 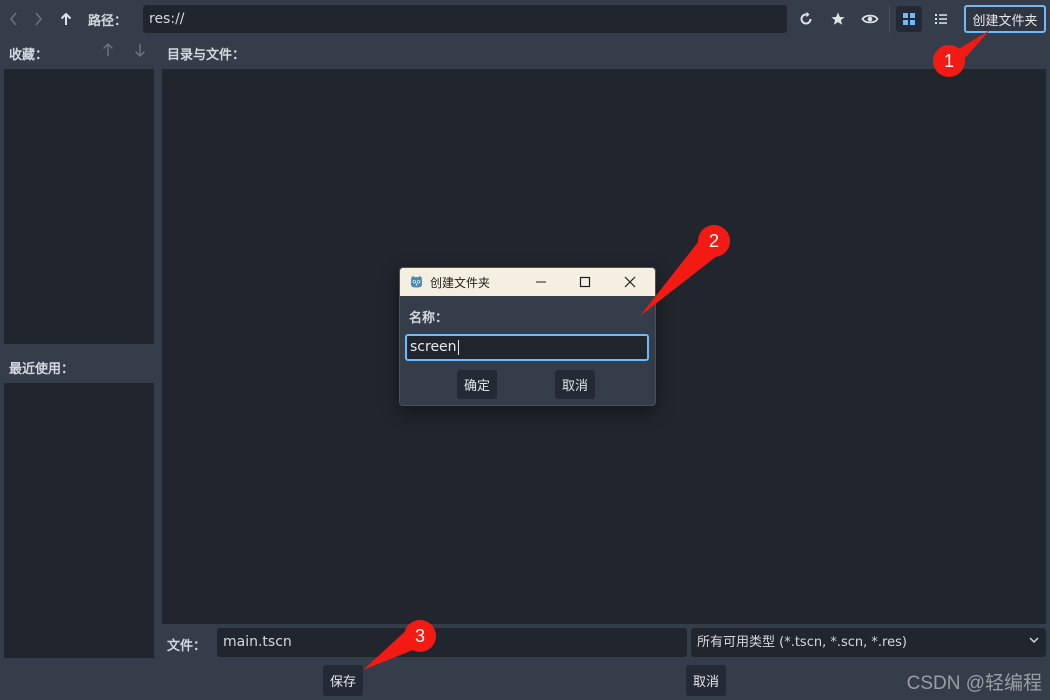 I want to click on annotation-badge-3: 3, so click(x=420, y=636).